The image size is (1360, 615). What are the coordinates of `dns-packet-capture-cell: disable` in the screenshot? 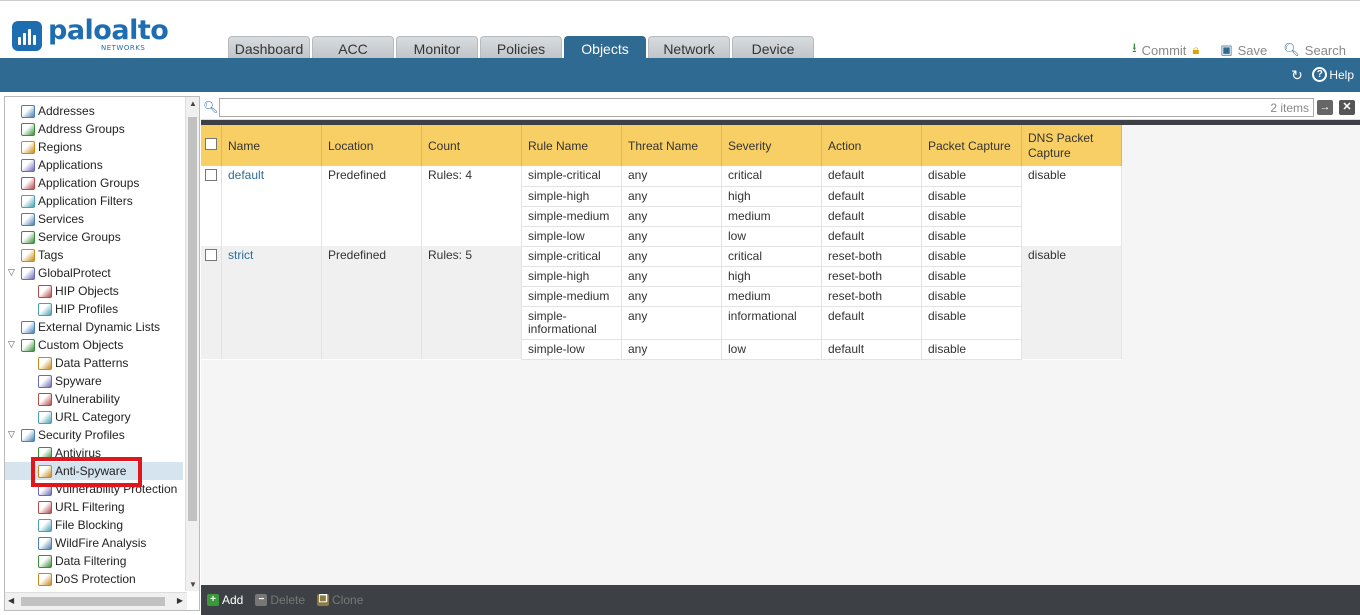 It's located at (1071, 206).